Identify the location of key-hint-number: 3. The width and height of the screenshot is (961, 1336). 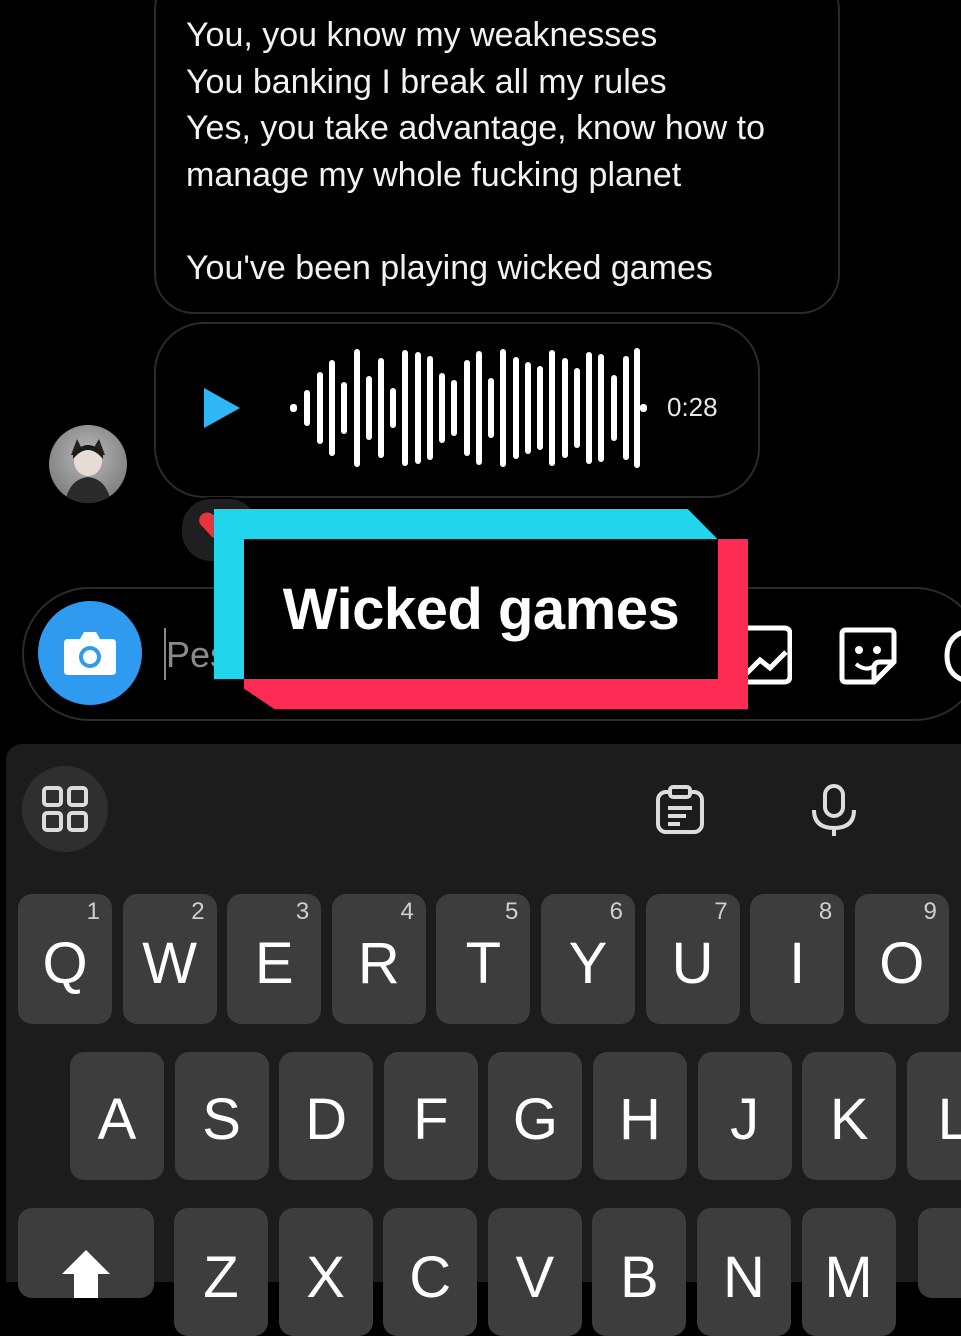
(302, 911).